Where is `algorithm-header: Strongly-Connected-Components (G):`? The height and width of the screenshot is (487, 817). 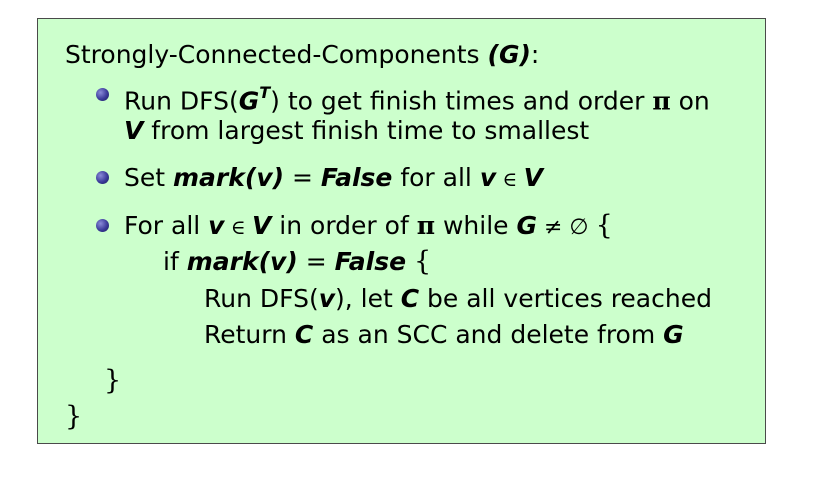
algorithm-header: Strongly-Connected-Components (G): is located at coordinates (302, 55).